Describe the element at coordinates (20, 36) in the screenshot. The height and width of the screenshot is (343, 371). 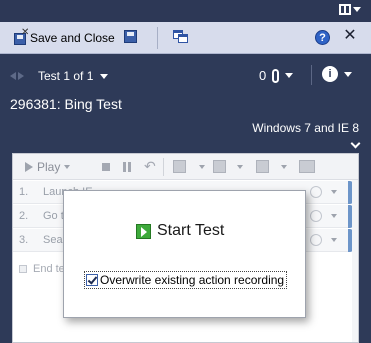
I see `save-close-icon: ✕` at that location.